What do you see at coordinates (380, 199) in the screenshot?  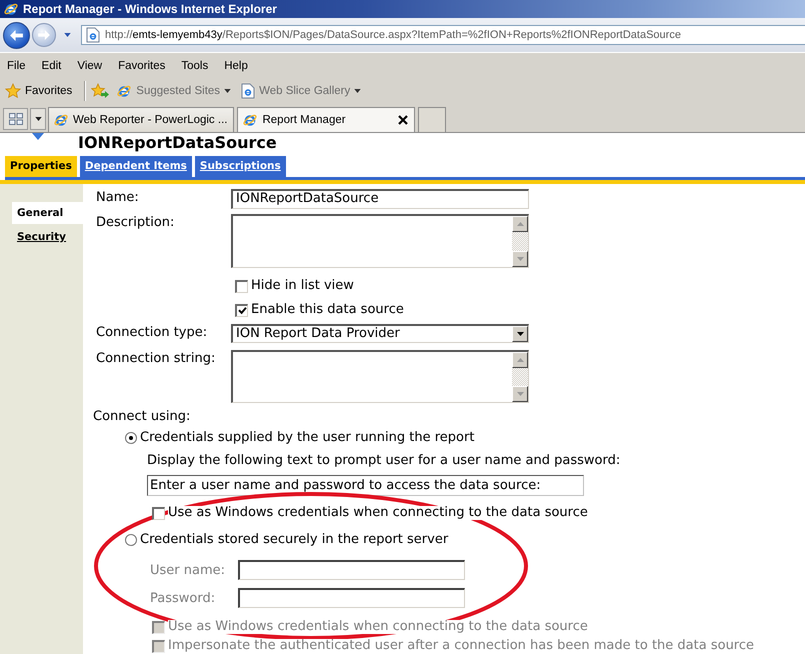 I see `text-field: IONReportDataSource` at bounding box center [380, 199].